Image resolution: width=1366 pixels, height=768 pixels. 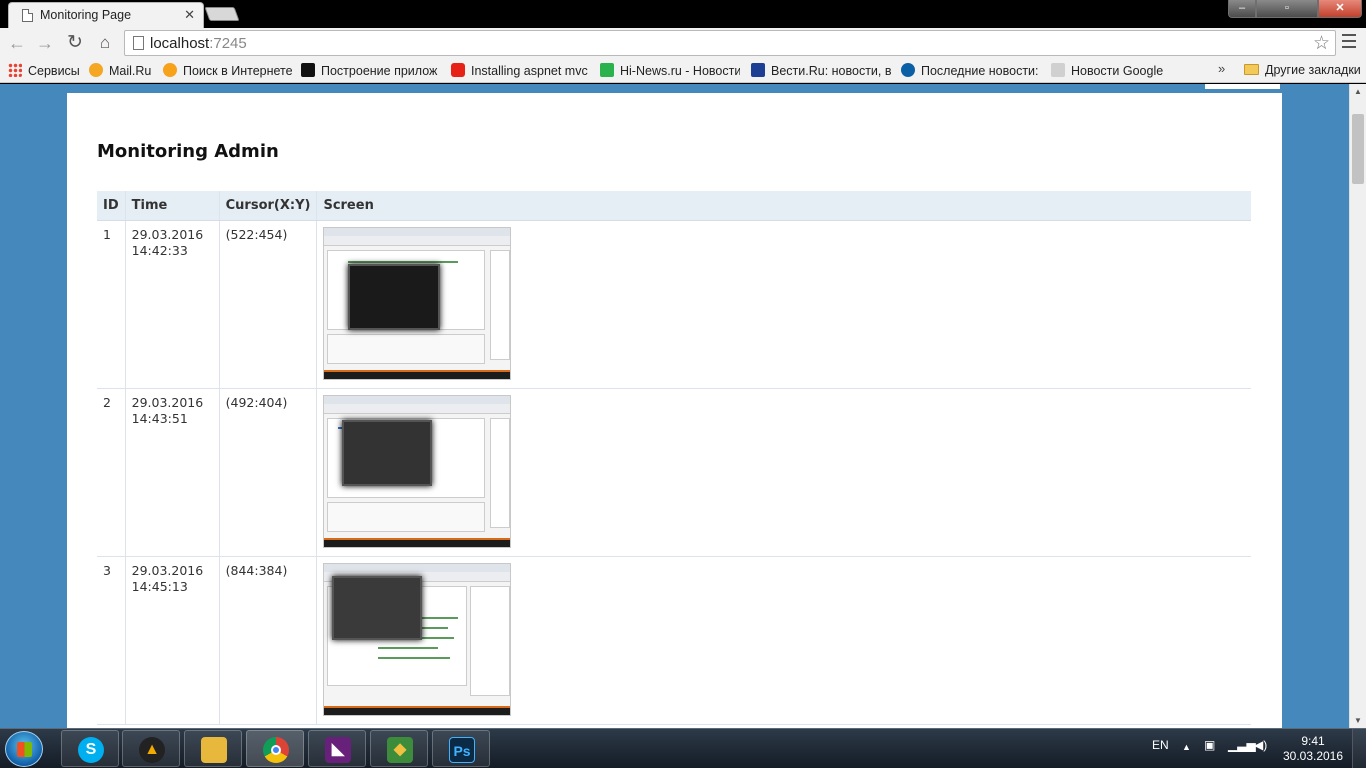 What do you see at coordinates (111, 640) in the screenshot?
I see `cell-id: 3` at bounding box center [111, 640].